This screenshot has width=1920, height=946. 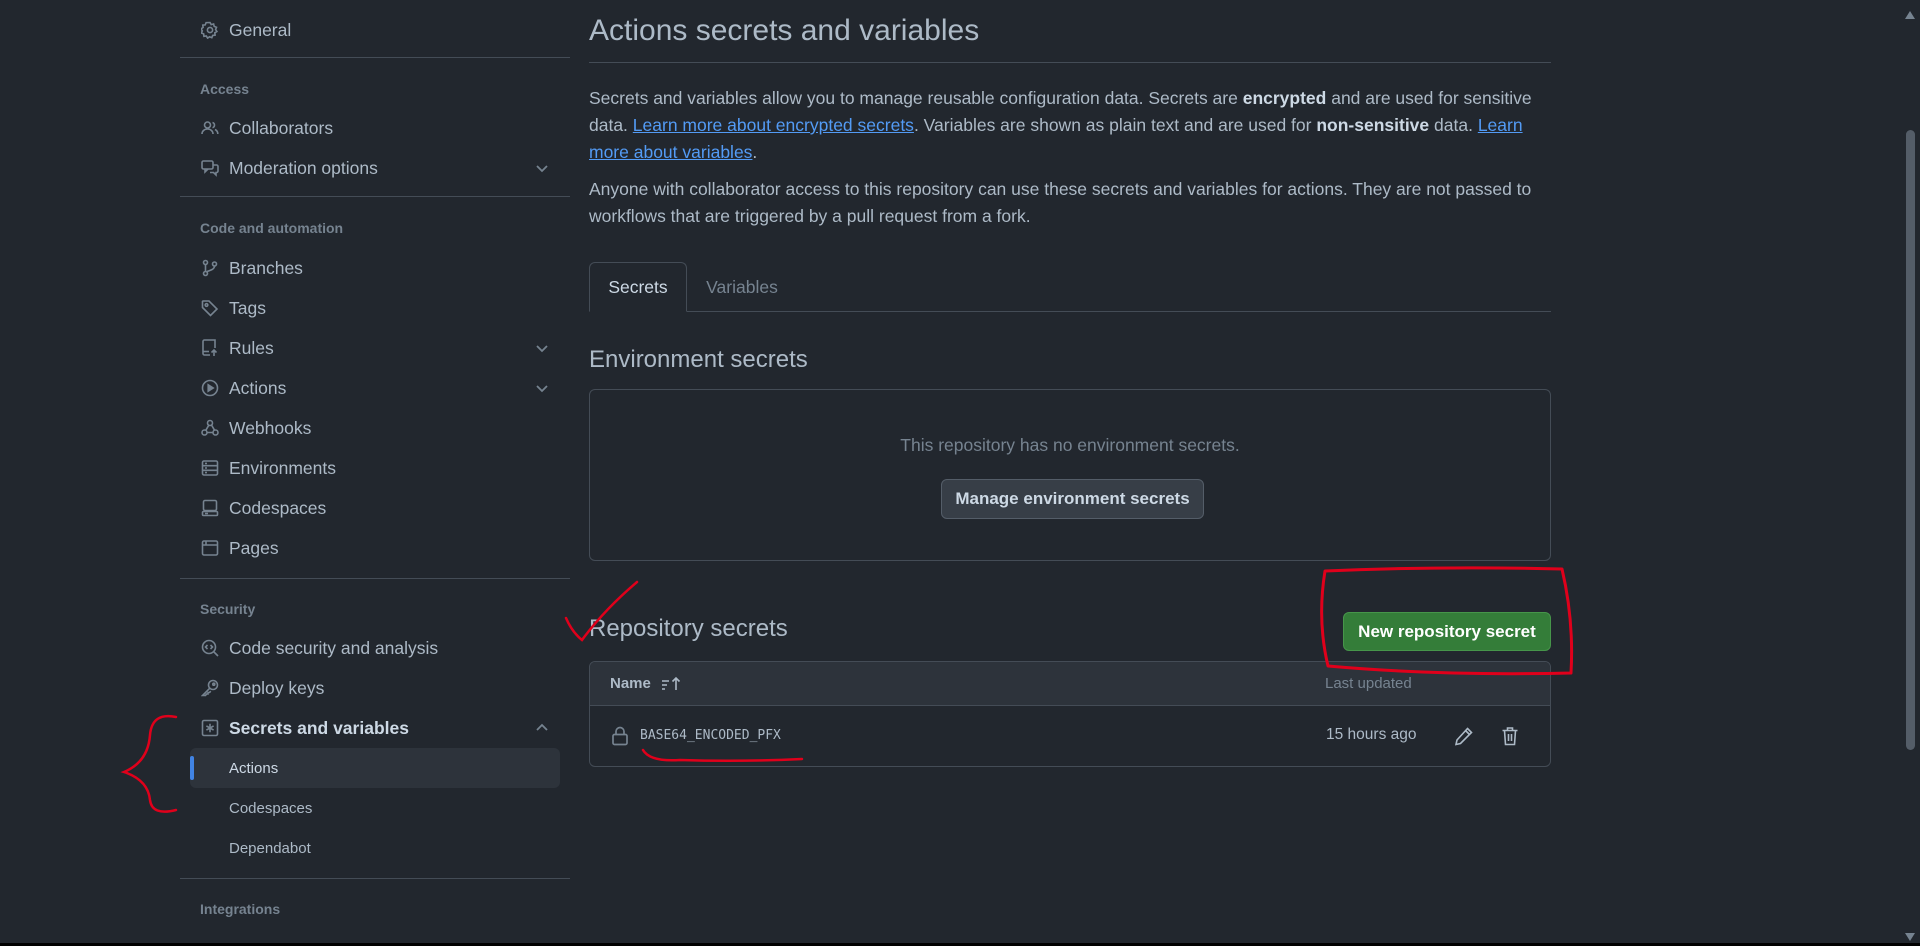 What do you see at coordinates (672, 684) in the screenshot?
I see `sort-ascending-icon` at bounding box center [672, 684].